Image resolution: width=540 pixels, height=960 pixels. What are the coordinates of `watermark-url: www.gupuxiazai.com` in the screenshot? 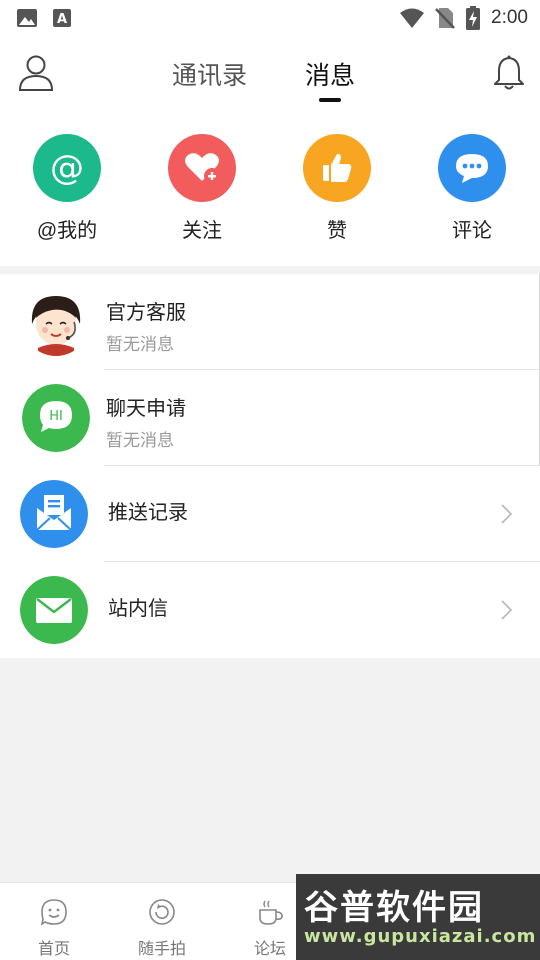 It's located at (420, 936).